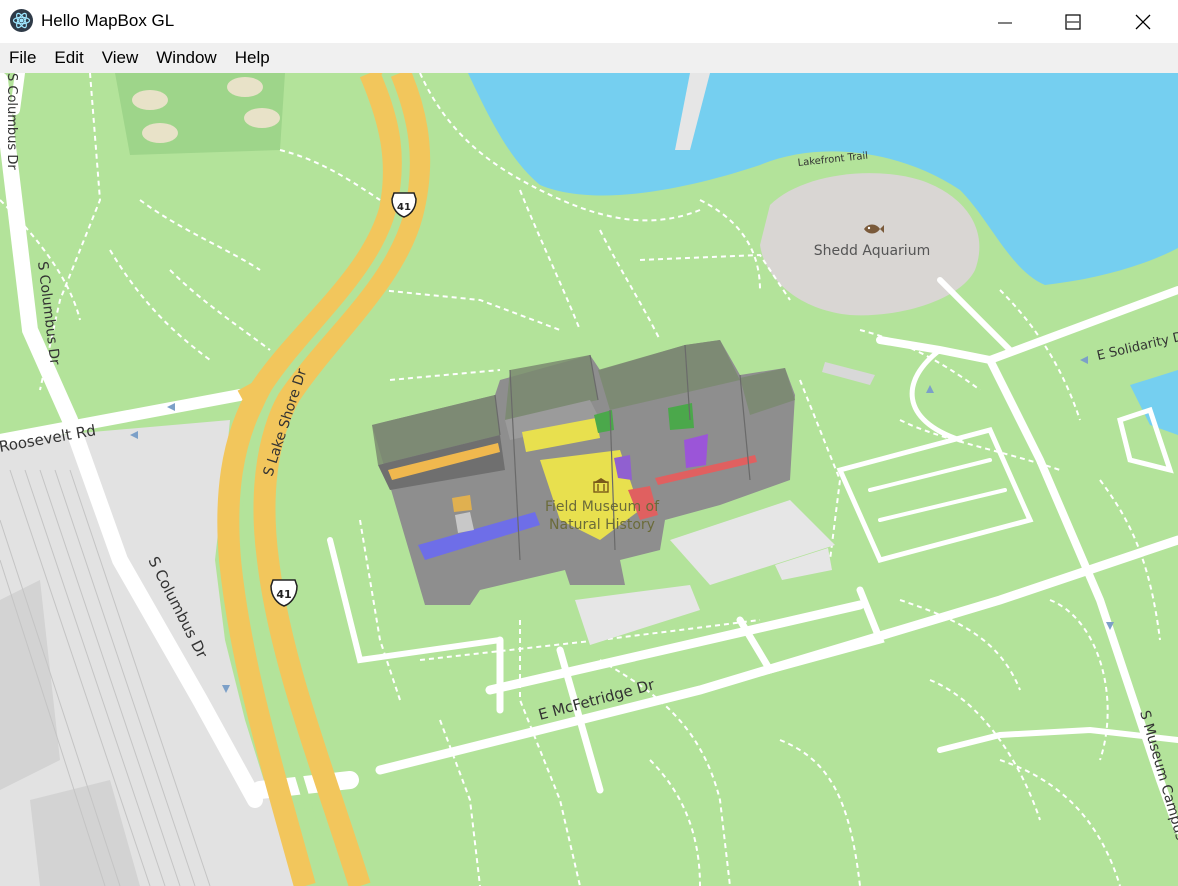 This screenshot has height=886, width=1178. Describe the element at coordinates (589, 21) in the screenshot. I see `title-bar: Hello MapBox GL` at that location.